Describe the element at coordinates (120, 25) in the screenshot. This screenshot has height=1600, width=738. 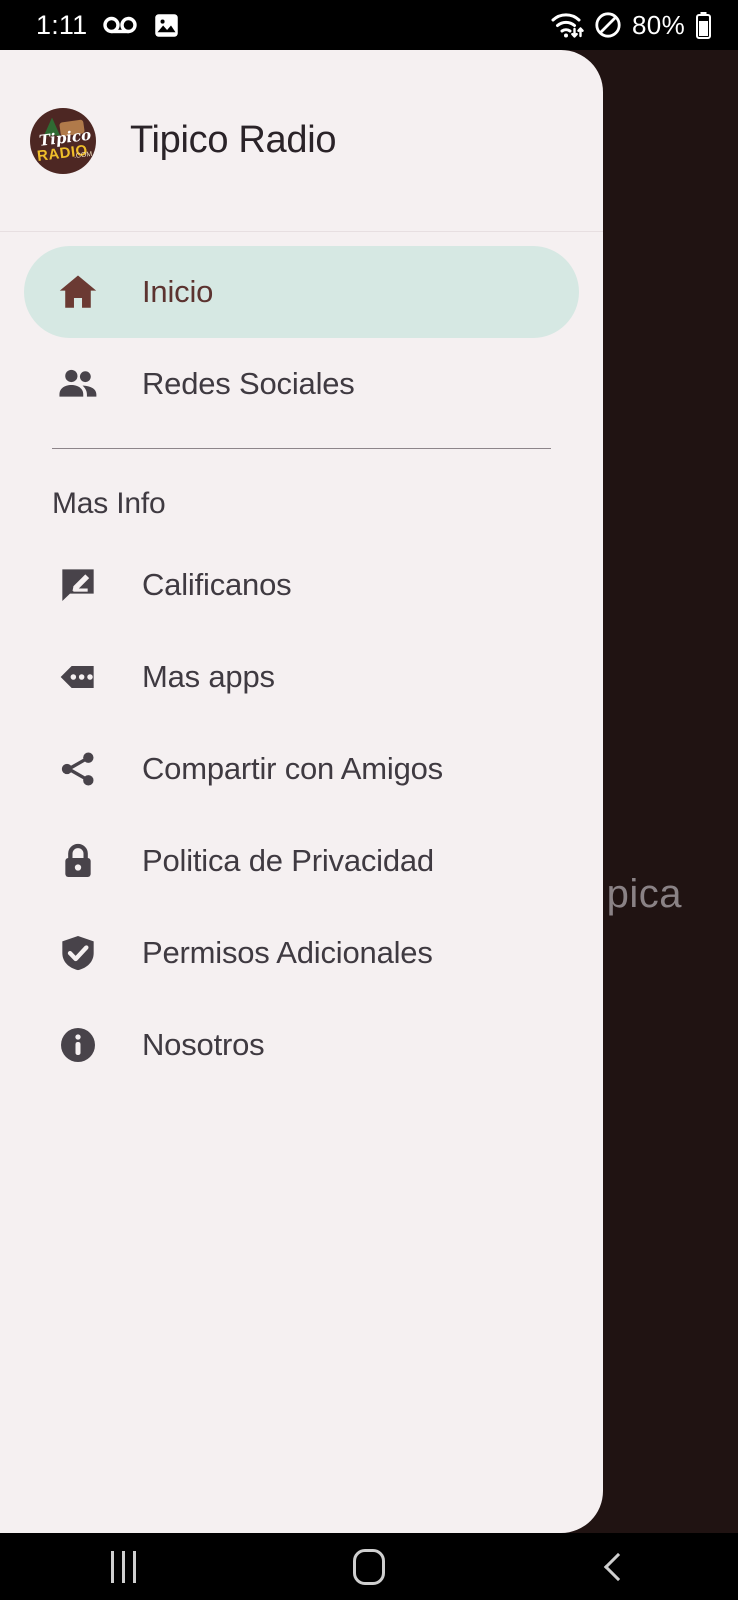
I see `voicemail-icon` at that location.